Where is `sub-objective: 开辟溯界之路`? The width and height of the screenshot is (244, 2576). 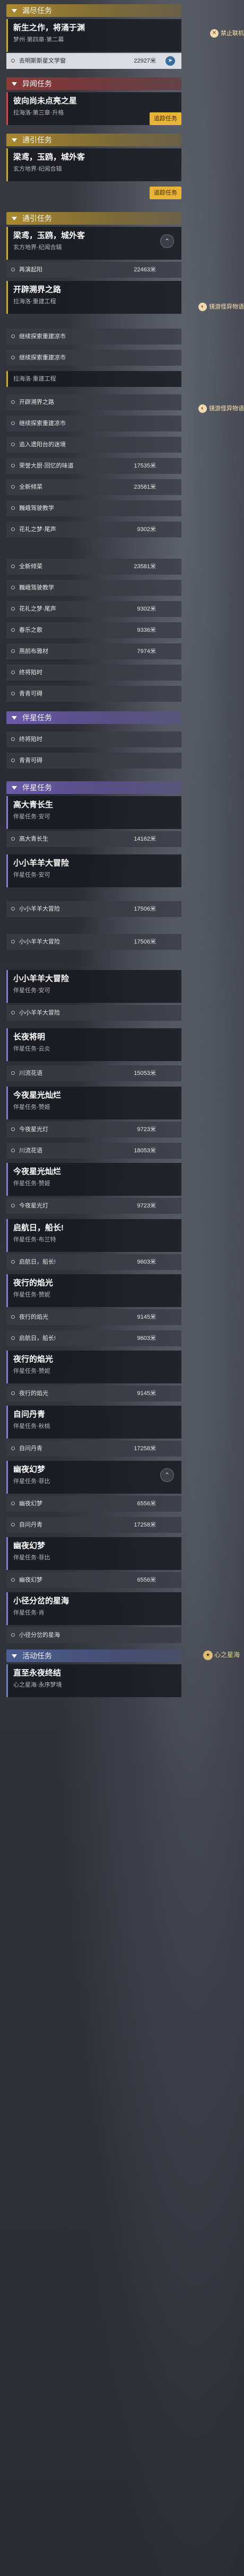
sub-objective: 开辟溯界之路 is located at coordinates (94, 402).